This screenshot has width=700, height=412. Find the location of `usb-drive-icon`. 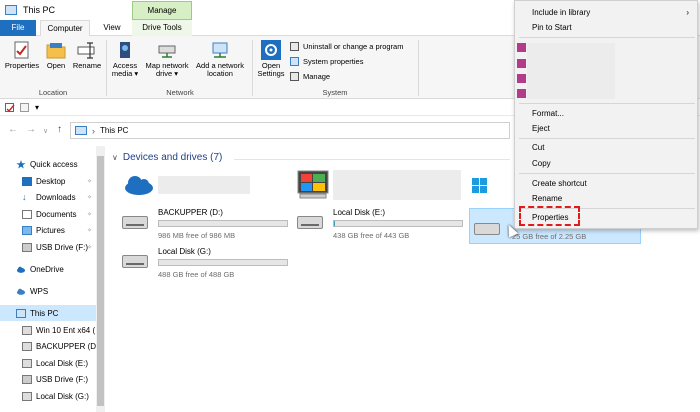

usb-drive-icon is located at coordinates (27, 379).